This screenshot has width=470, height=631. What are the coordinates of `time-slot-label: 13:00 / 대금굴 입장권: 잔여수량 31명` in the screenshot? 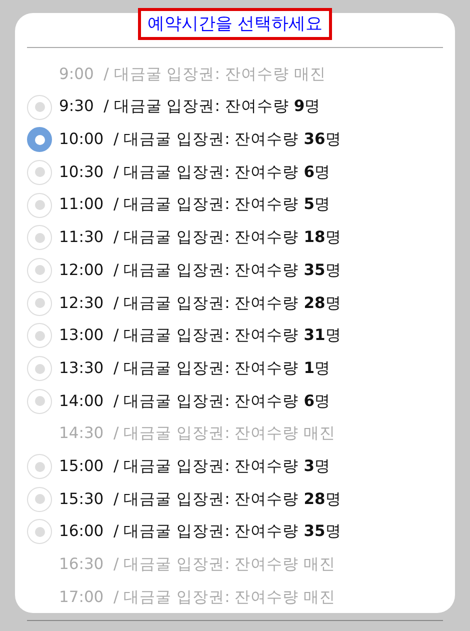 It's located at (200, 336).